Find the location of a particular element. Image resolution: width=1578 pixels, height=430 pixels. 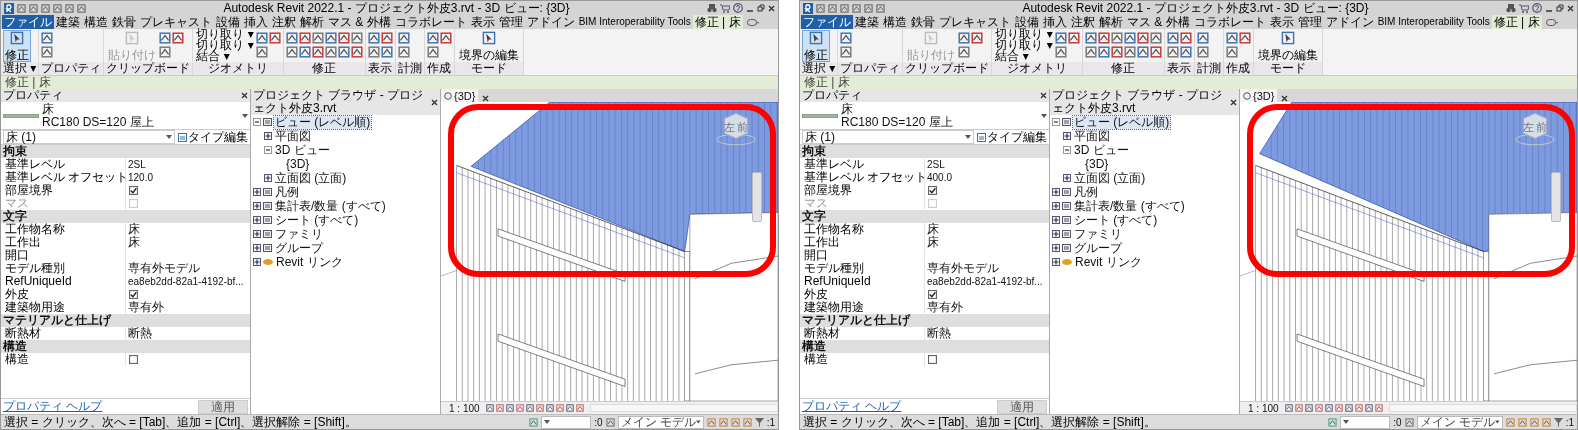

ribbon-tab: マス & 外構 is located at coordinates (359, 22).